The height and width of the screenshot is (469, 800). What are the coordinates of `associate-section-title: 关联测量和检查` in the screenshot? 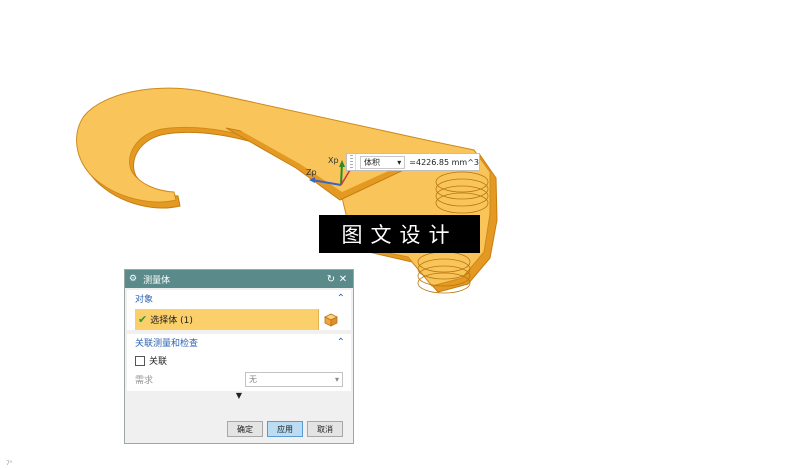 It's located at (167, 344).